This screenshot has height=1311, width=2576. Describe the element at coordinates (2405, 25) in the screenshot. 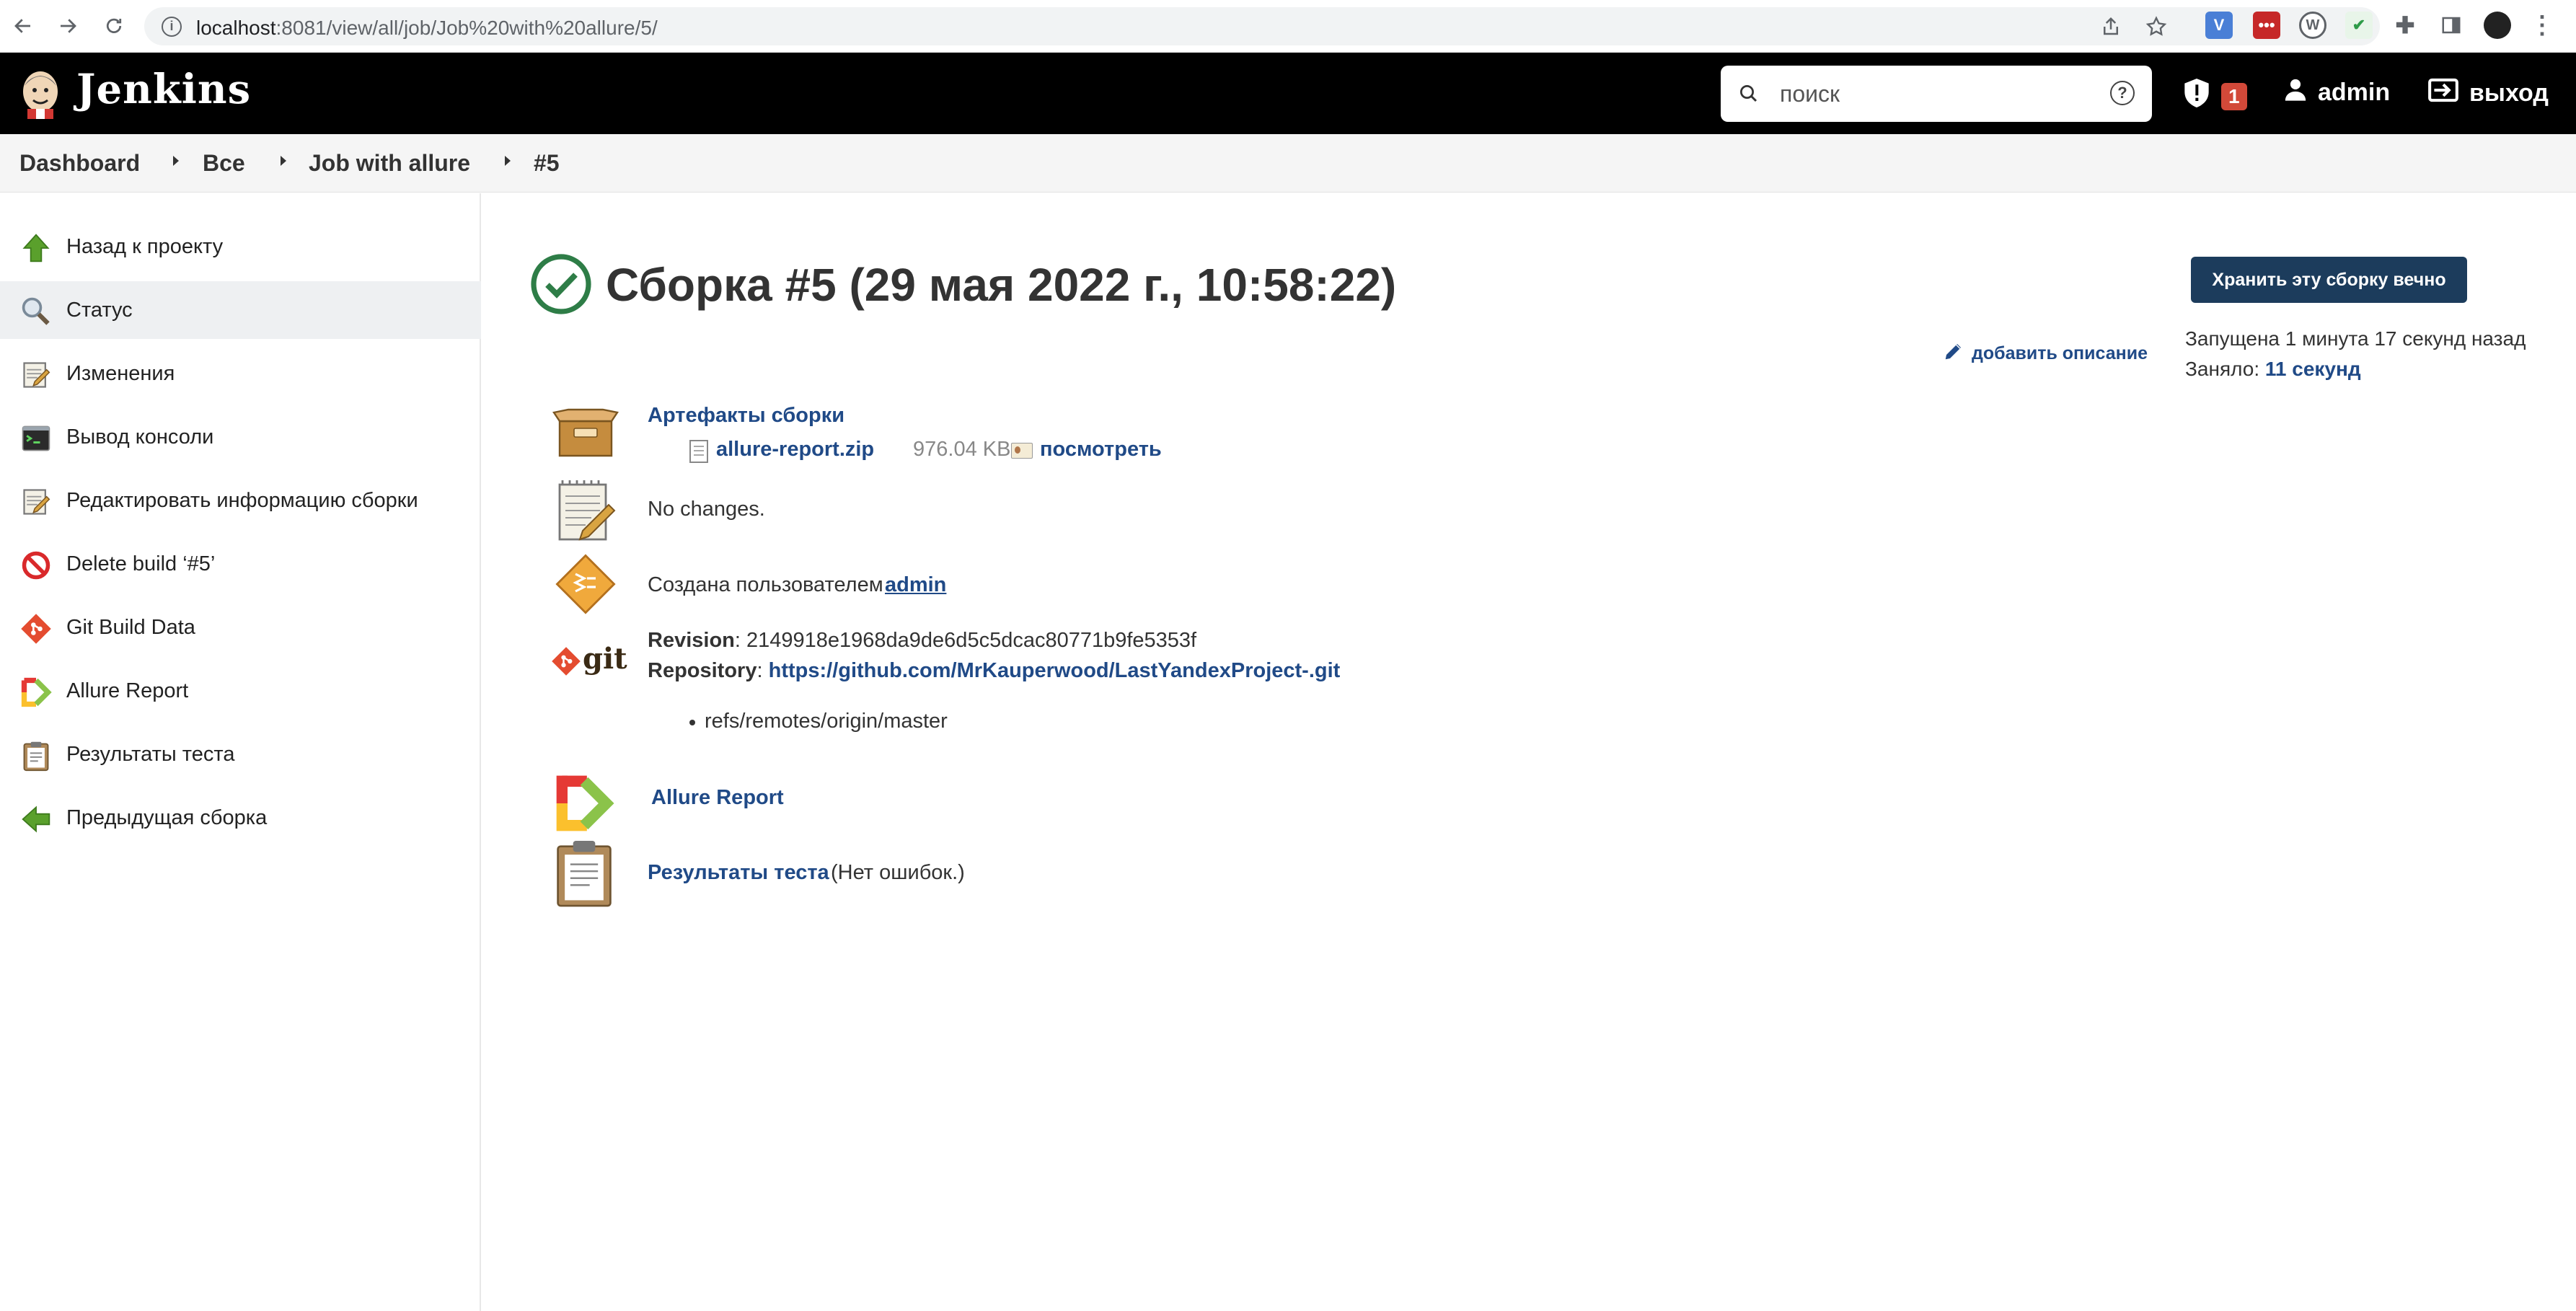

I see `extensions-puzzle-icon: ✚` at that location.